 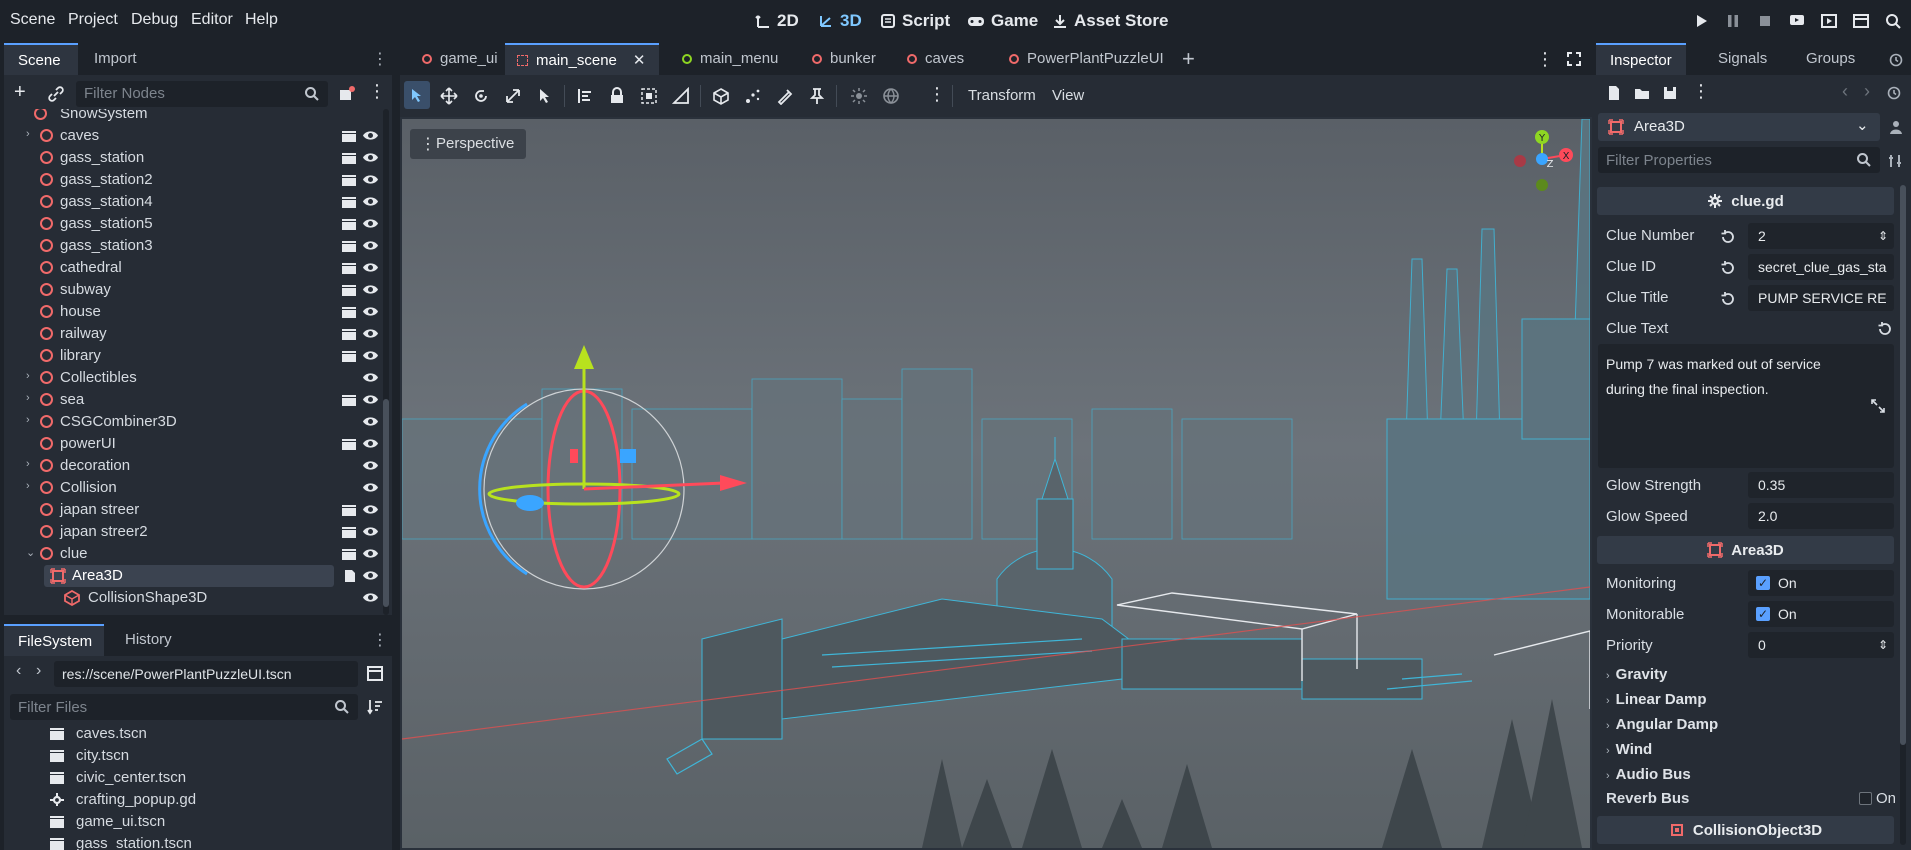 What do you see at coordinates (417, 95) in the screenshot?
I see `select-mode-button` at bounding box center [417, 95].